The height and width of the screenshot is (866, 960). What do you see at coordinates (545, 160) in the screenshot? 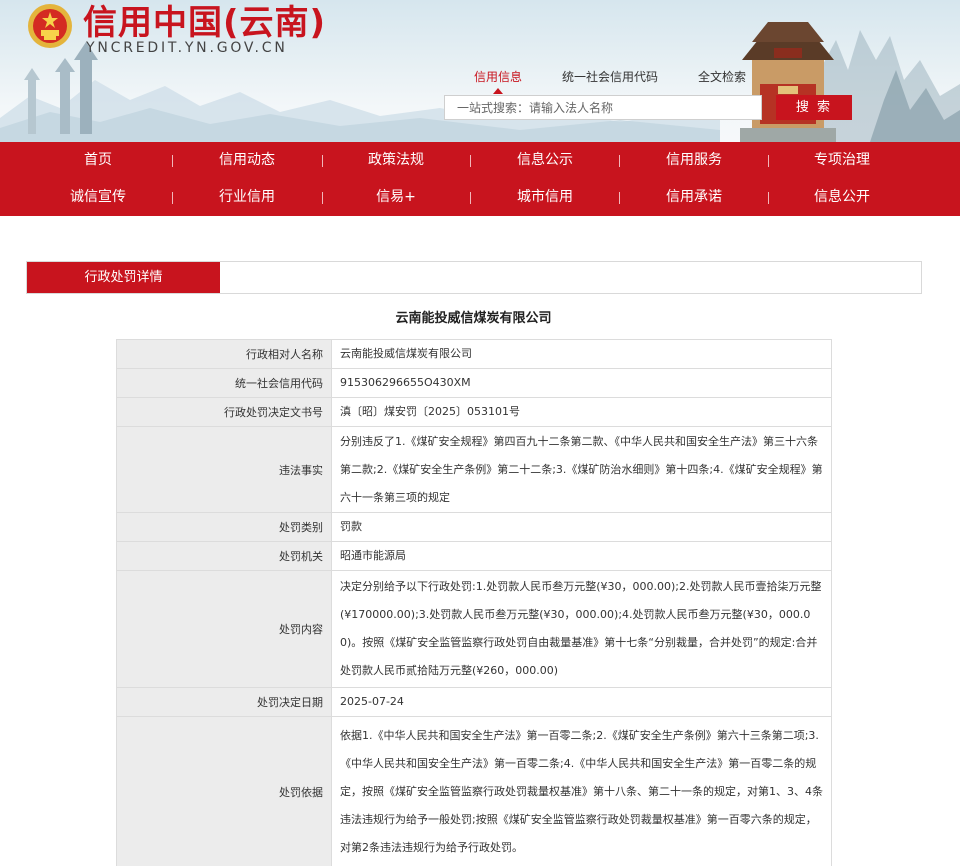
I see `nav-item-info-publicity: 信息公示` at bounding box center [545, 160].